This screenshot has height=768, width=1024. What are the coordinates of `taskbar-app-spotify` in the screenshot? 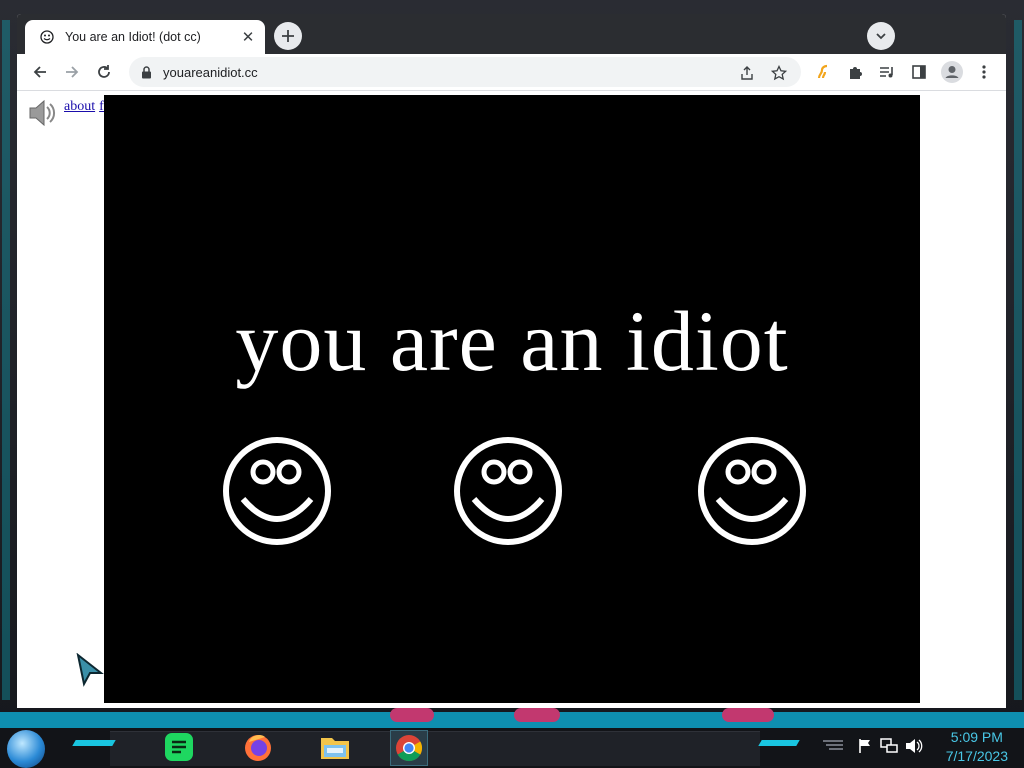 It's located at (179, 747).